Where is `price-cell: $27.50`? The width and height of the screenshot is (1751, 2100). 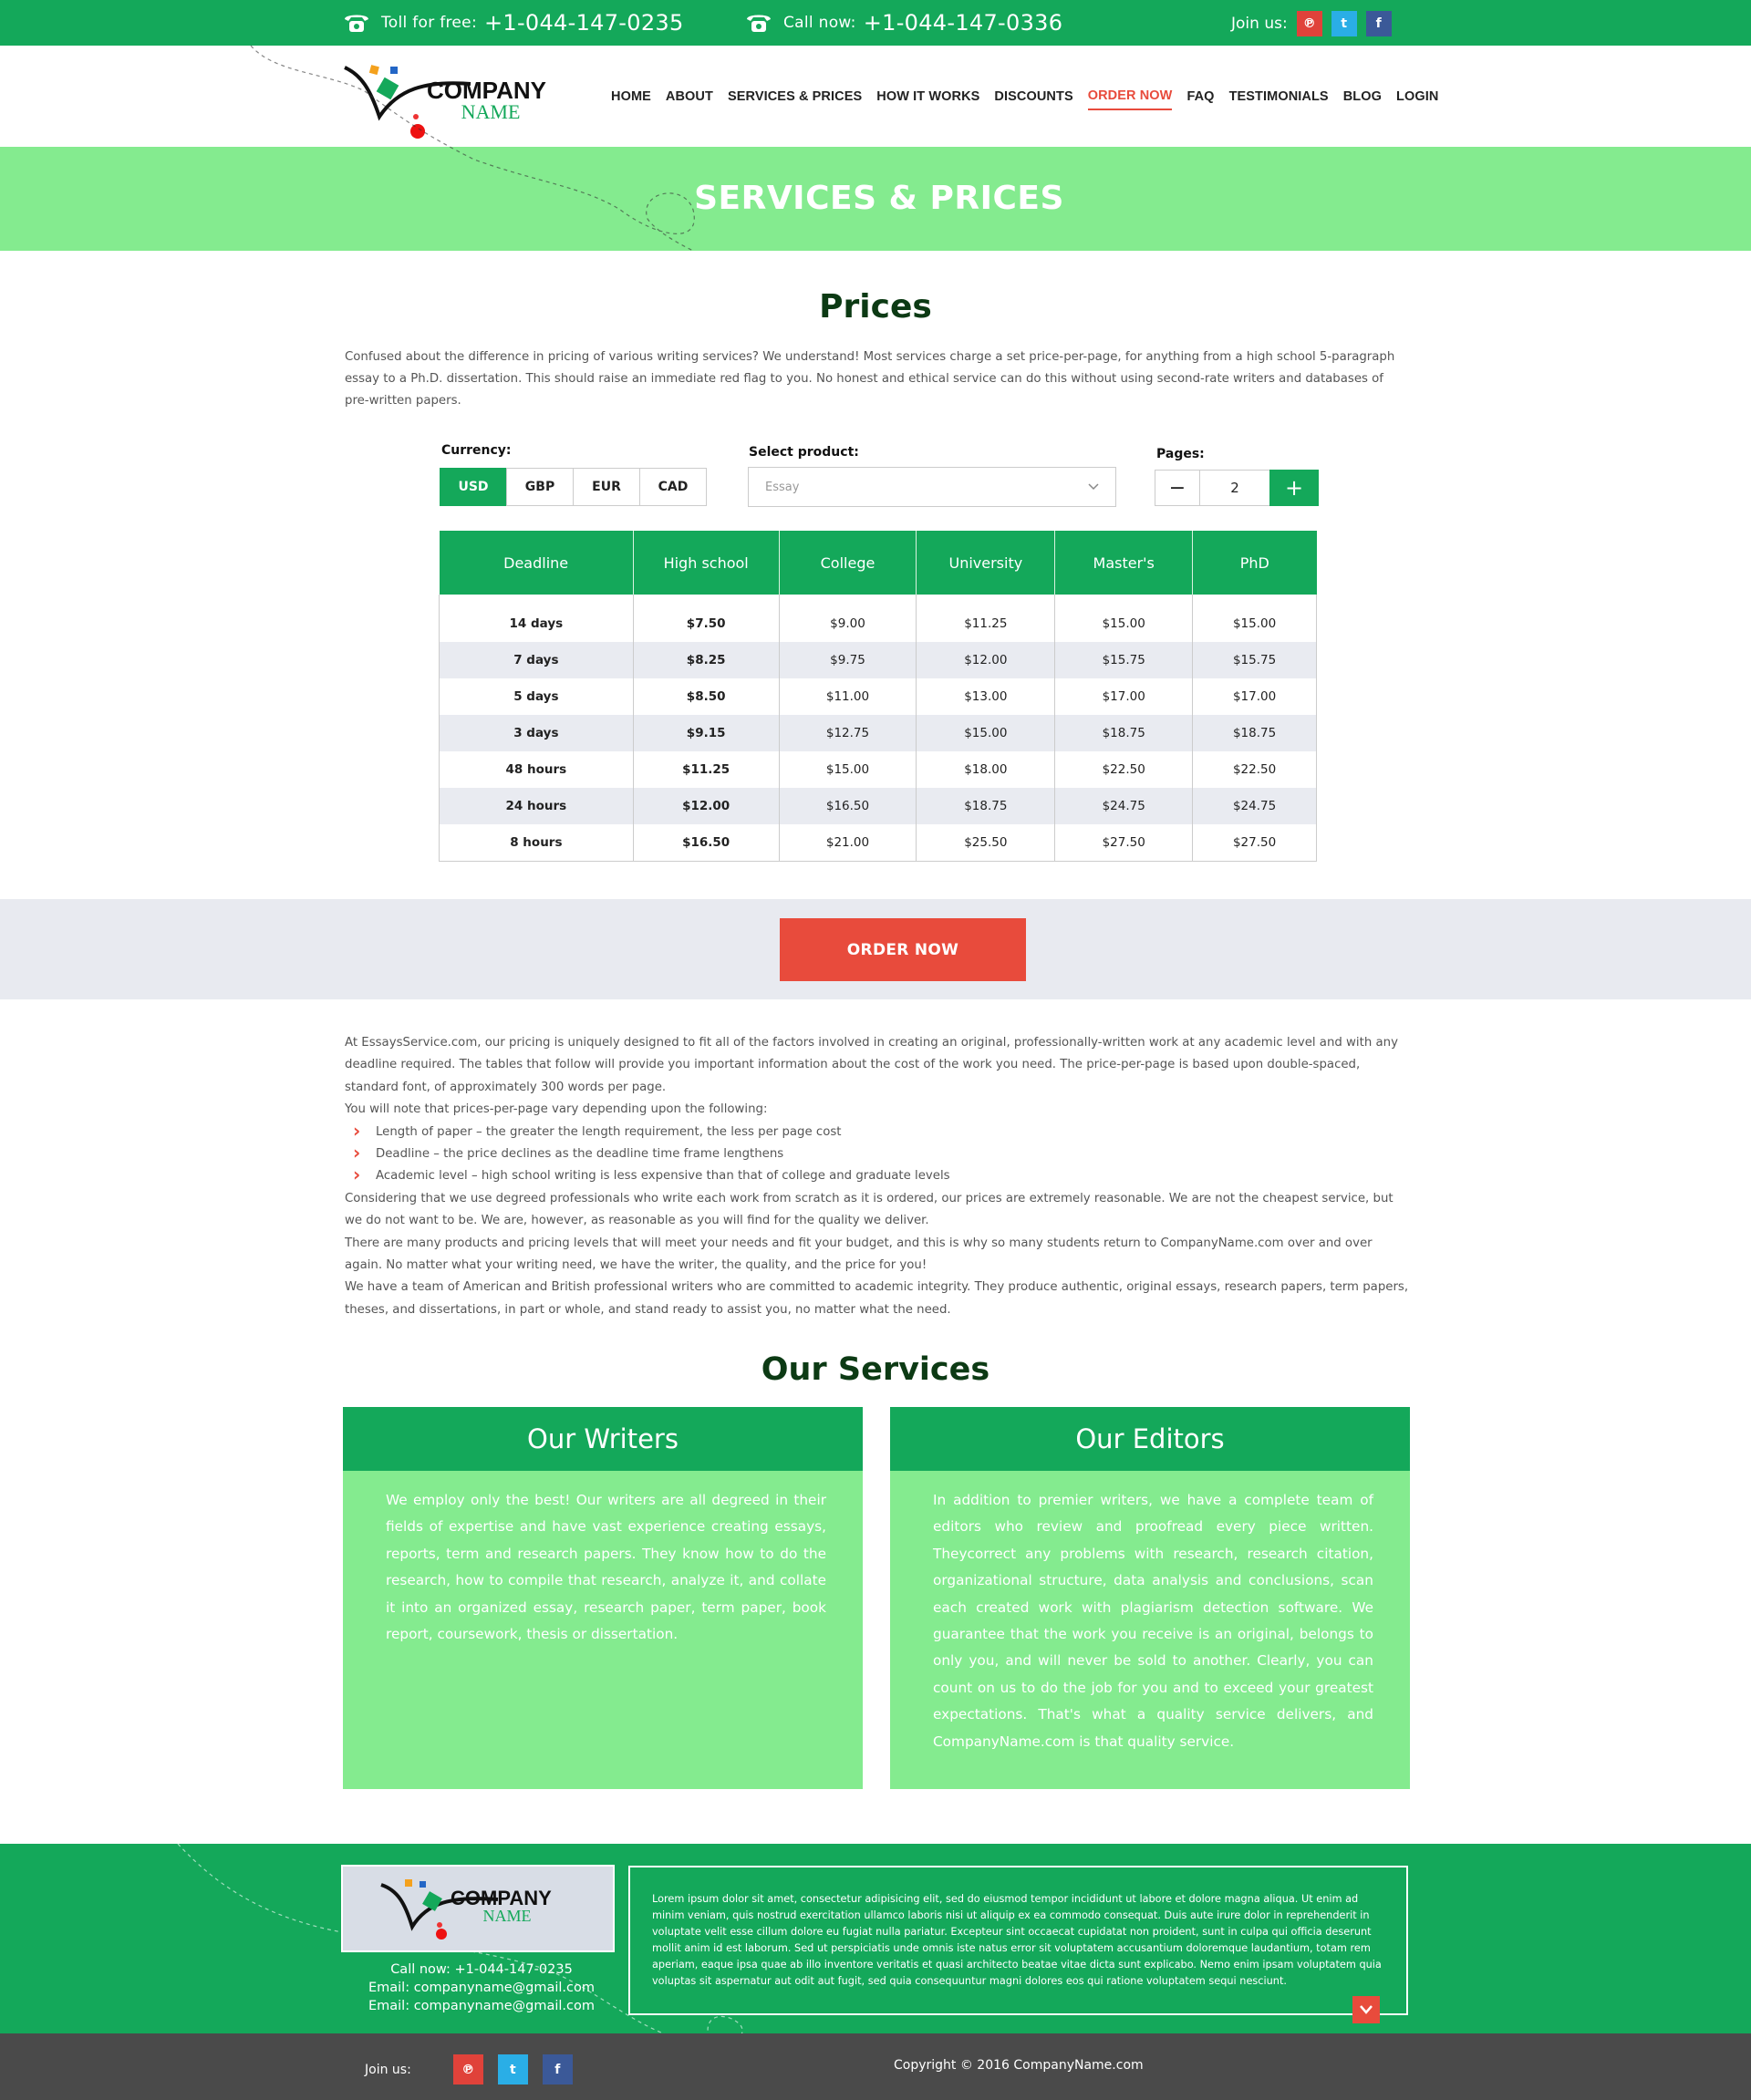
price-cell: $27.50 is located at coordinates (1254, 843).